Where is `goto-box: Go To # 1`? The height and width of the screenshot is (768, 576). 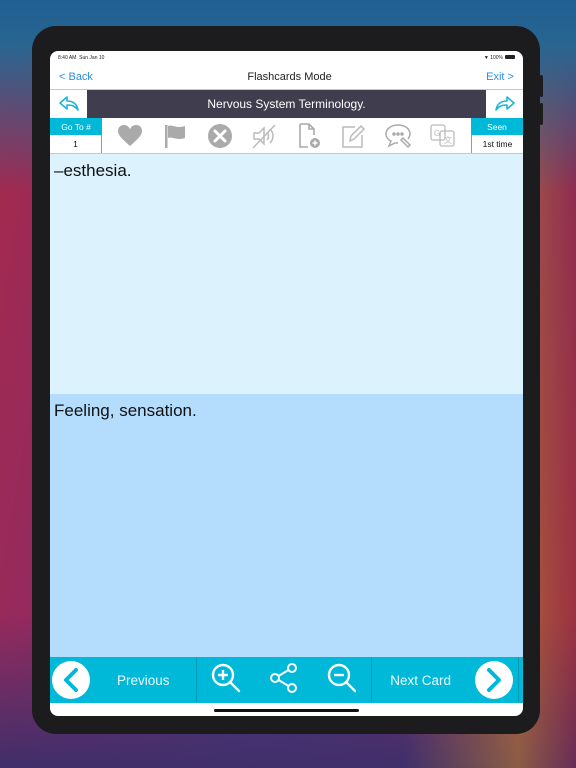 goto-box: Go To # 1 is located at coordinates (76, 135).